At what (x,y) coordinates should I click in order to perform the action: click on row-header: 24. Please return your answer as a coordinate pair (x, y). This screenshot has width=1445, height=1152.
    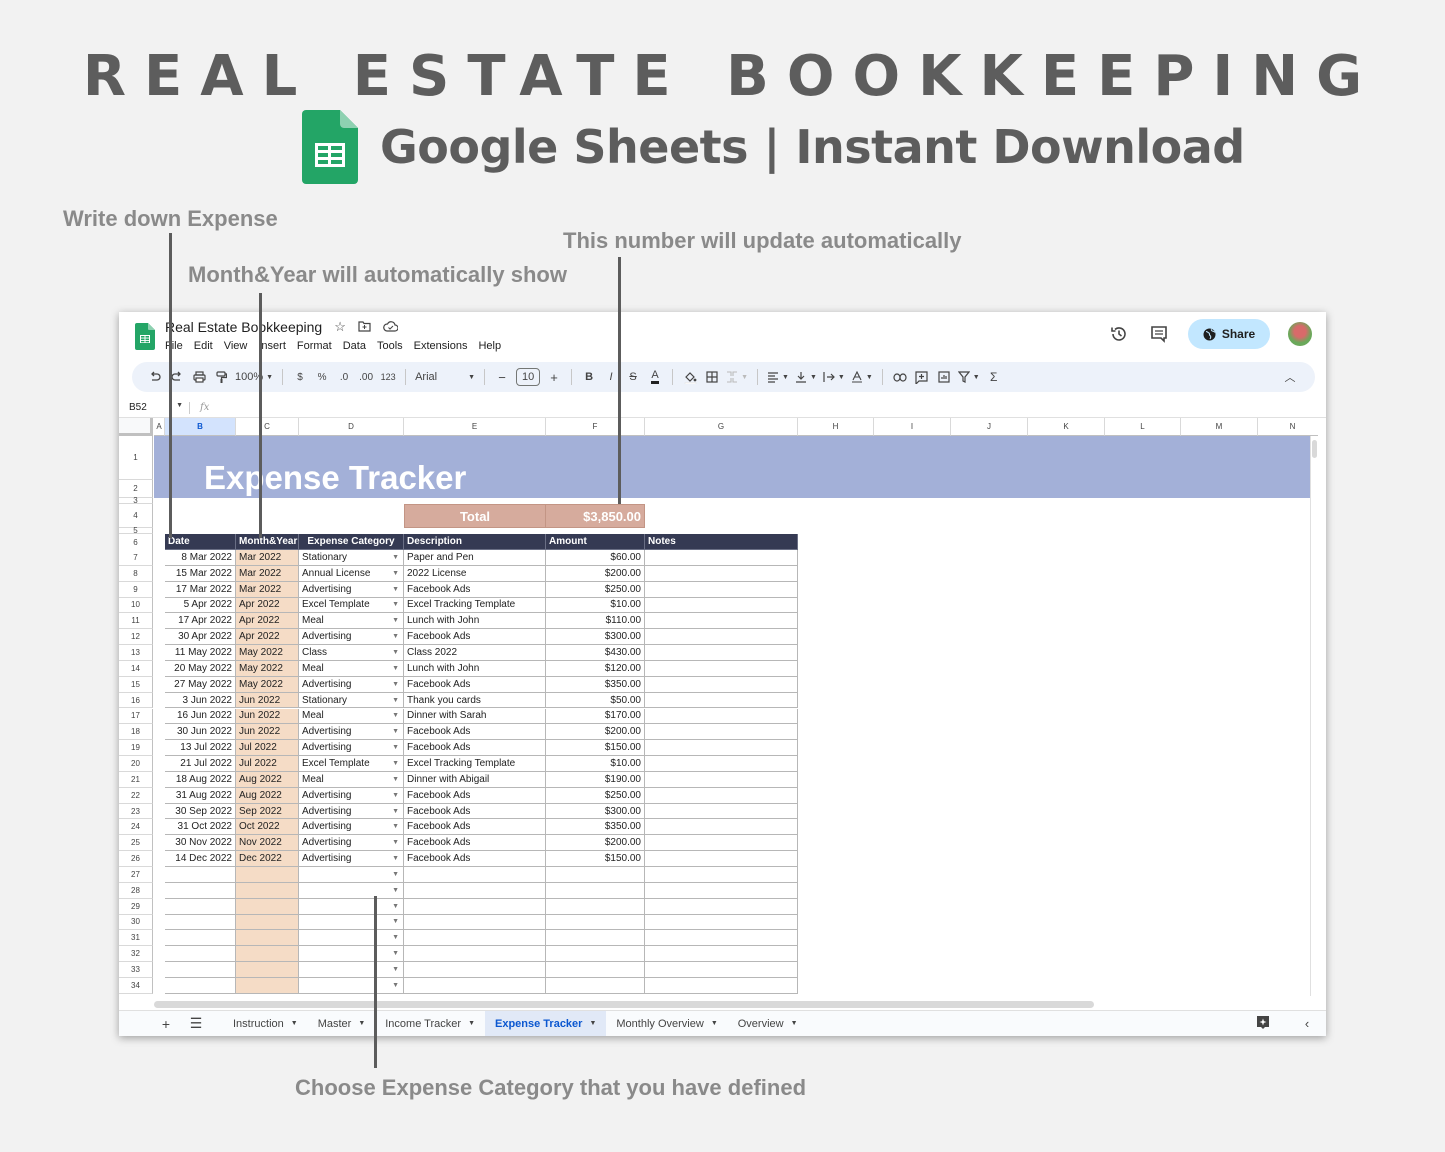
    Looking at the image, I should click on (136, 827).